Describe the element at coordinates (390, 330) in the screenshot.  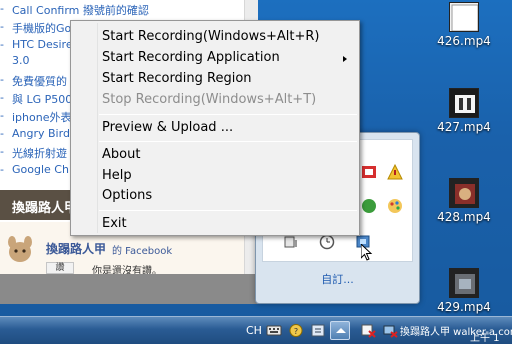
I see `network-icon` at that location.